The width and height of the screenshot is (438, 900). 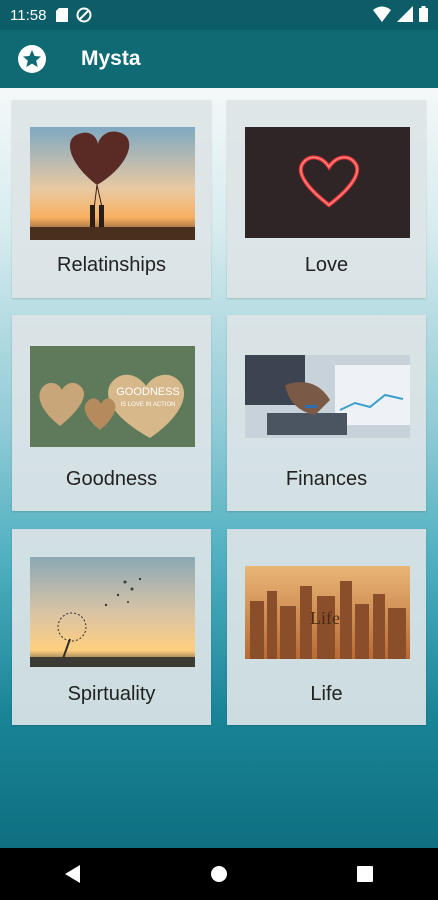 What do you see at coordinates (382, 14) in the screenshot?
I see `wifi-icon` at bounding box center [382, 14].